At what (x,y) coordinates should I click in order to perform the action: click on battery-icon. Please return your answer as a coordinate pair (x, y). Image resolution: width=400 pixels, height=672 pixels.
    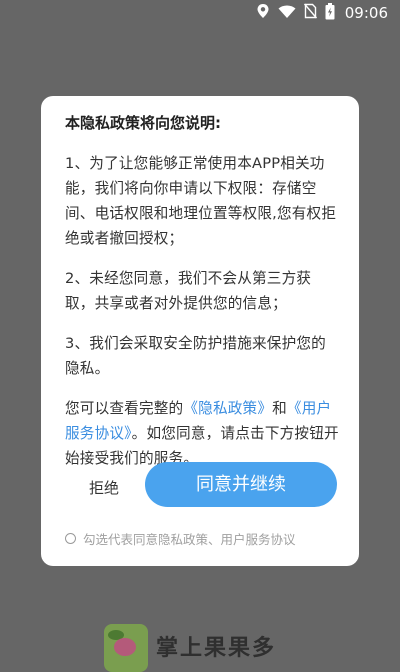
    Looking at the image, I should click on (330, 13).